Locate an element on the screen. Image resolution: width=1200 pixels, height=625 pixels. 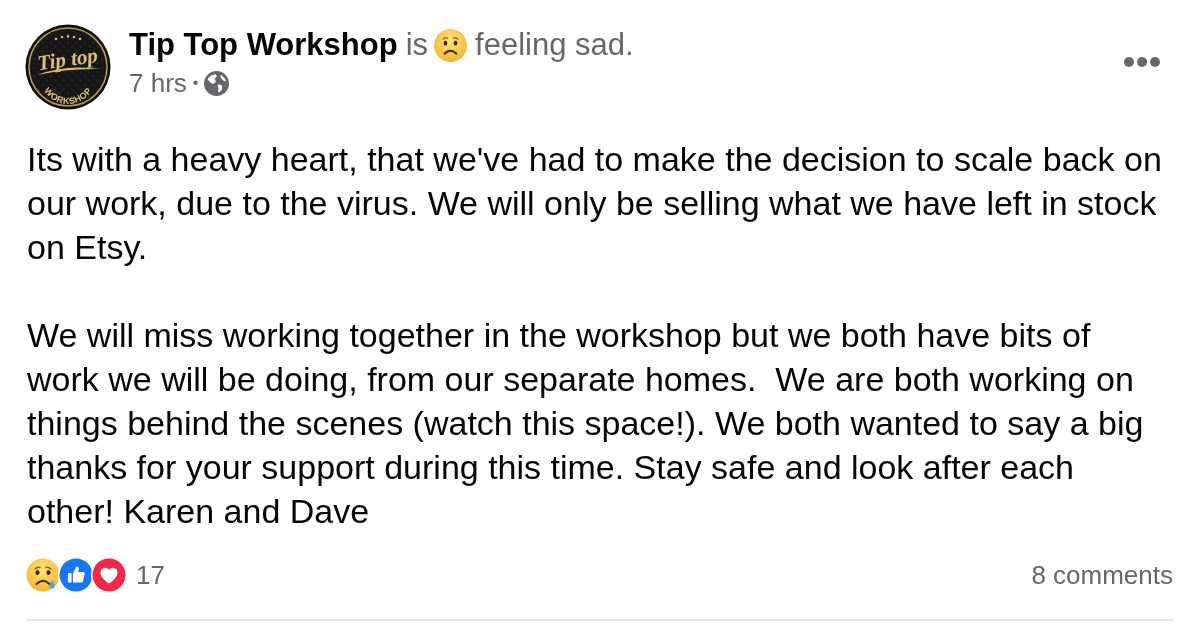
feeling-text: feeling sad. is located at coordinates (554, 44).